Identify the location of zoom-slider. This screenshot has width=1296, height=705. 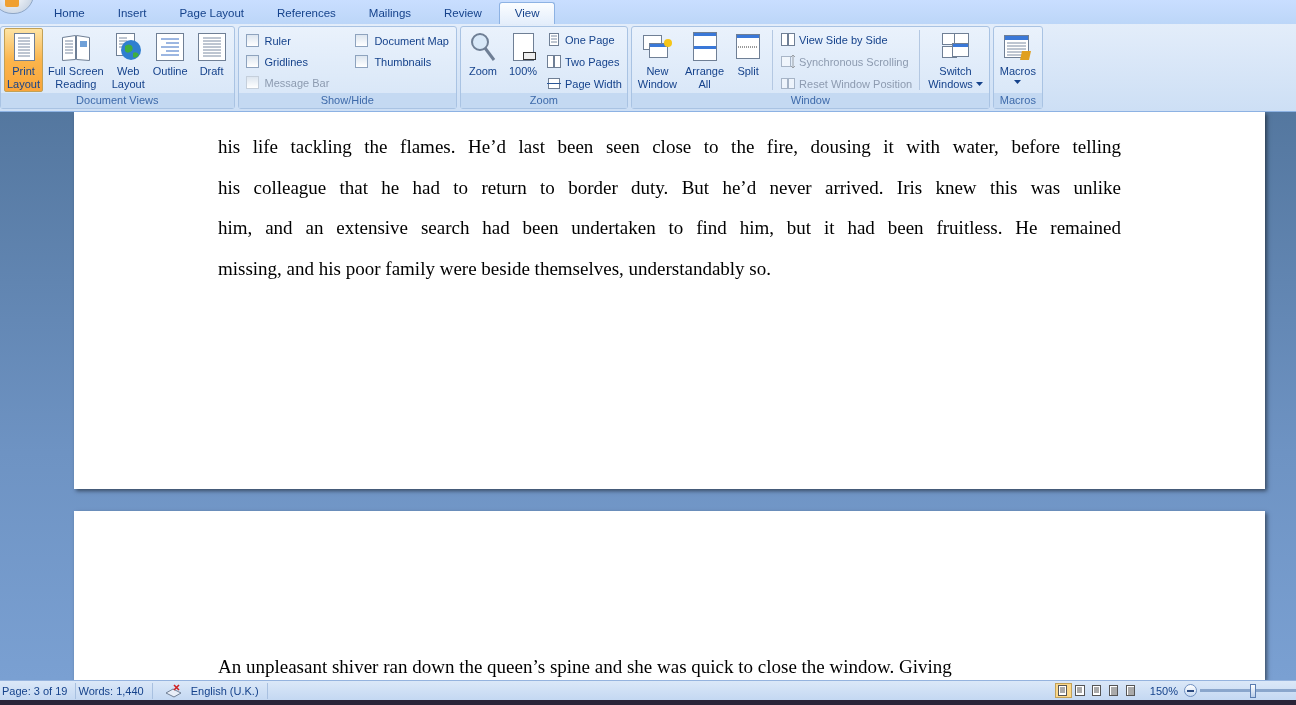
(1248, 690).